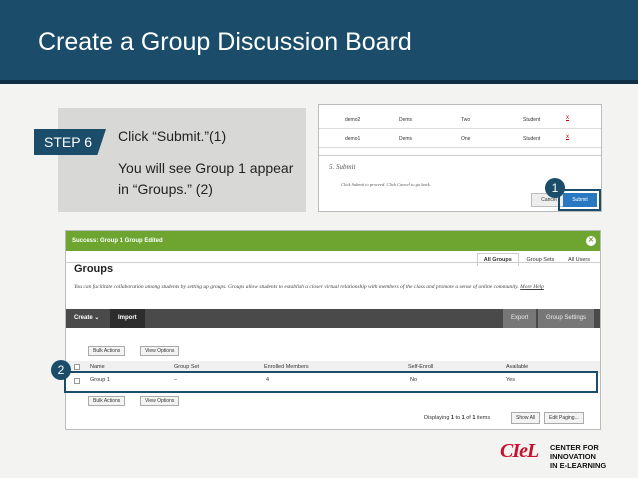 The height and width of the screenshot is (478, 638). What do you see at coordinates (353, 139) in the screenshot?
I see `cell-user: demo1` at bounding box center [353, 139].